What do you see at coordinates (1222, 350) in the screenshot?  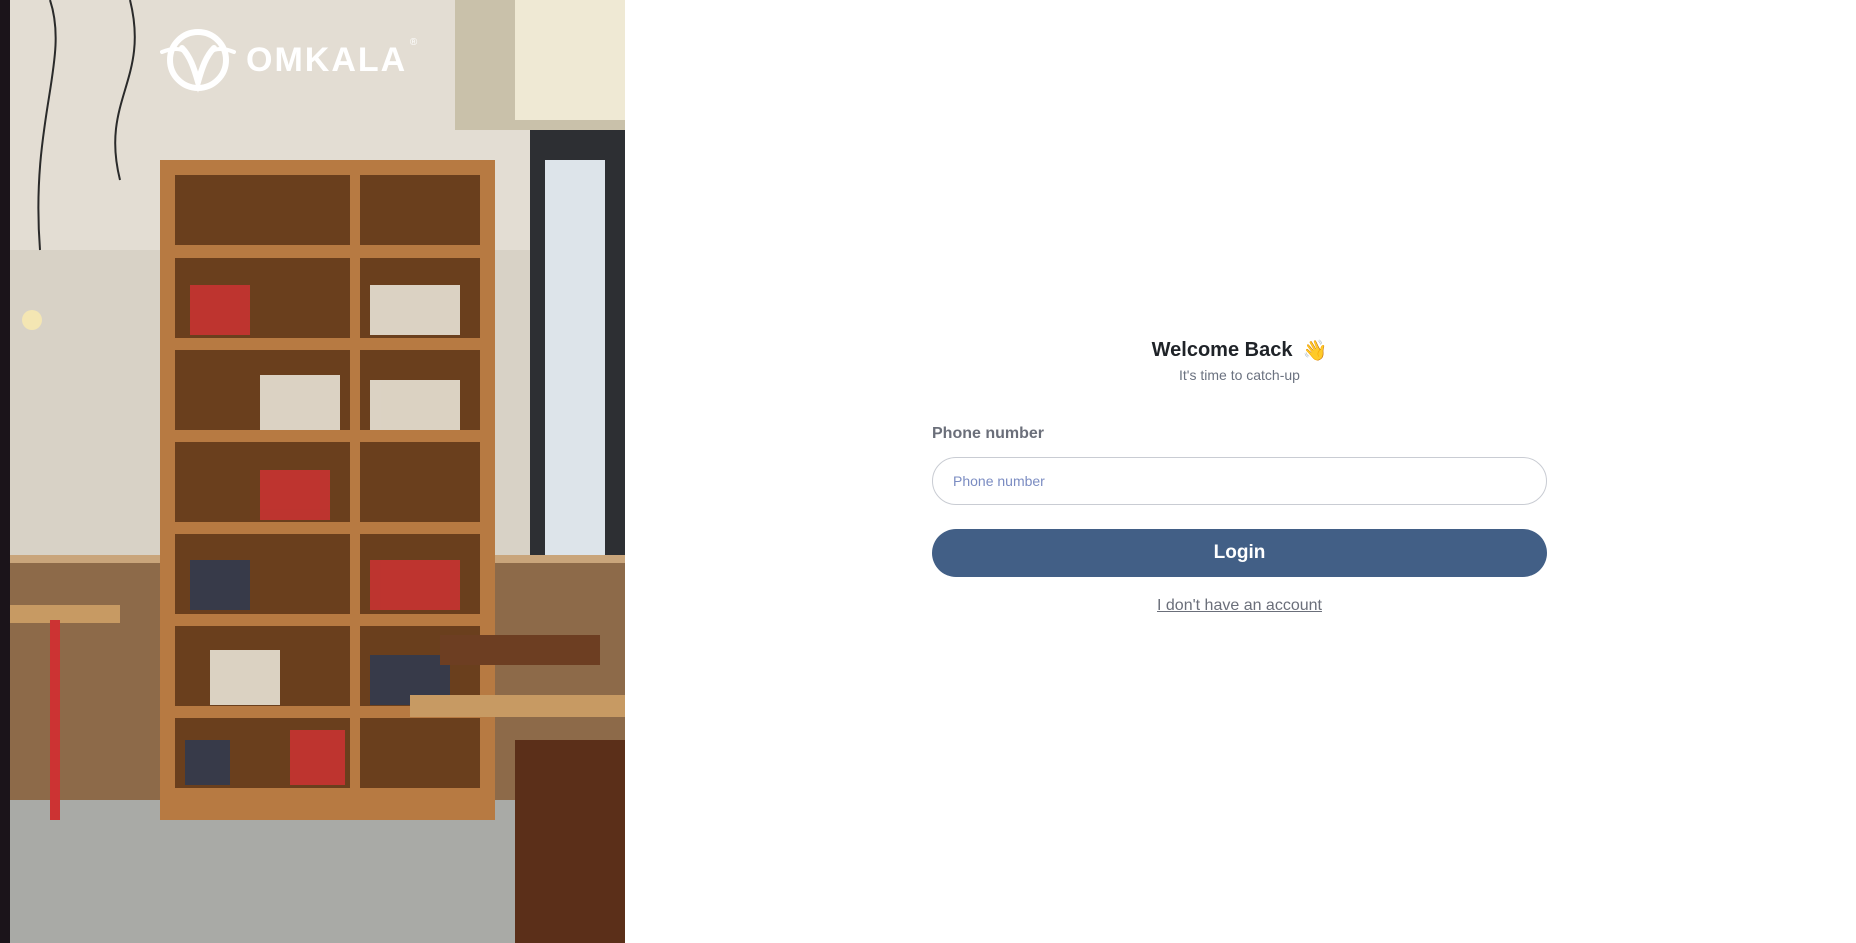 I see `welcome-title: Welcome Back` at bounding box center [1222, 350].